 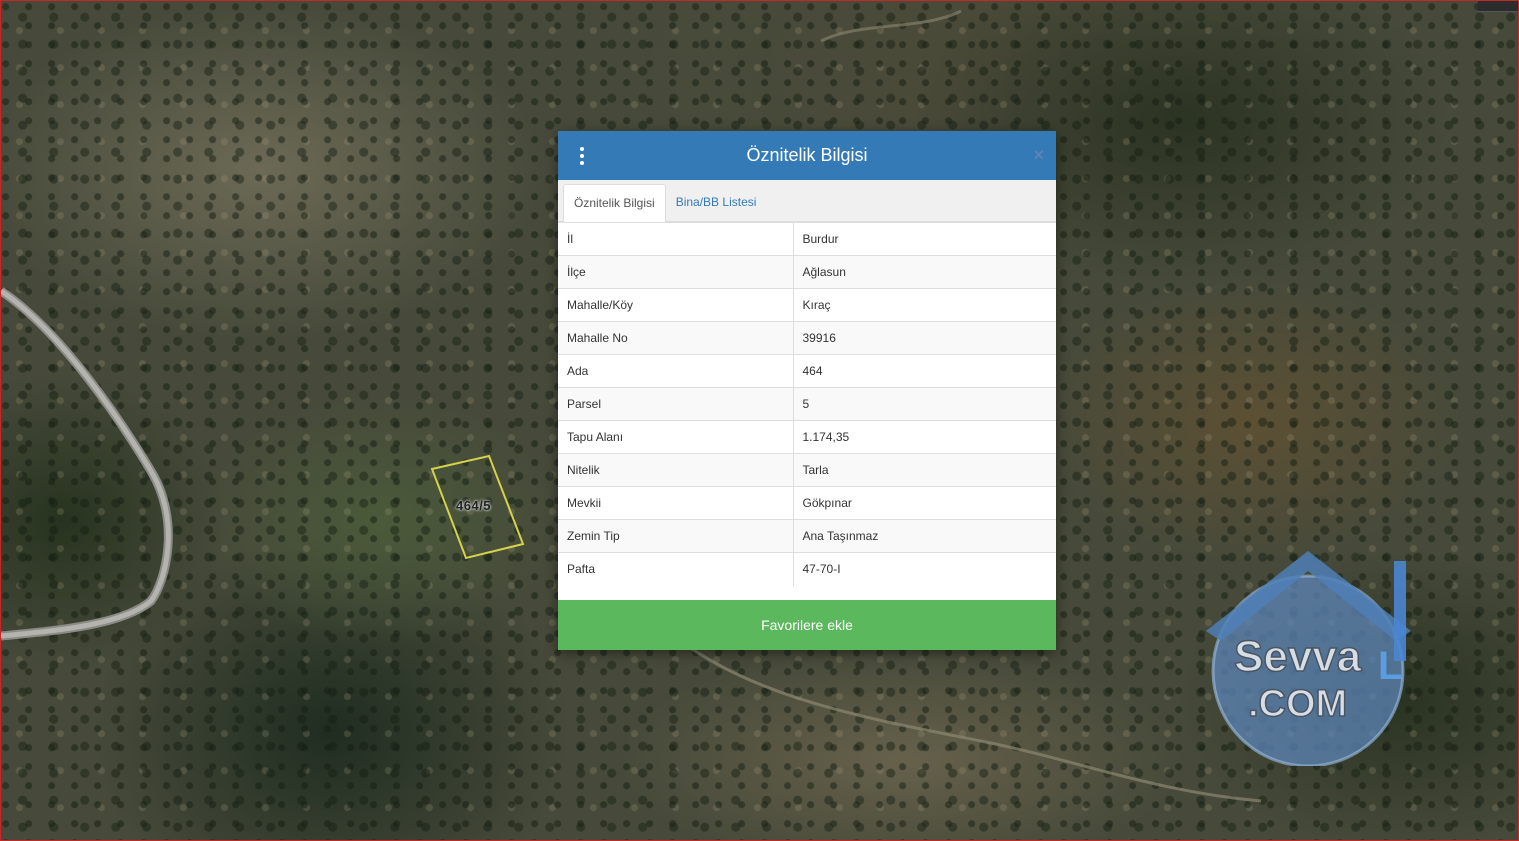 What do you see at coordinates (924, 338) in the screenshot?
I see `attribute-value: 39916` at bounding box center [924, 338].